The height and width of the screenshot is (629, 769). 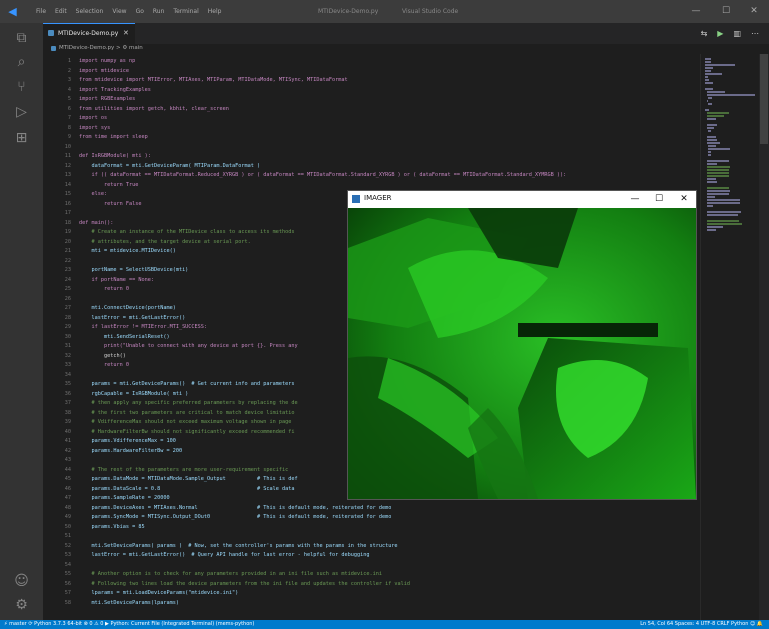 I want to click on account-icon: ☺, so click(x=21, y=581).